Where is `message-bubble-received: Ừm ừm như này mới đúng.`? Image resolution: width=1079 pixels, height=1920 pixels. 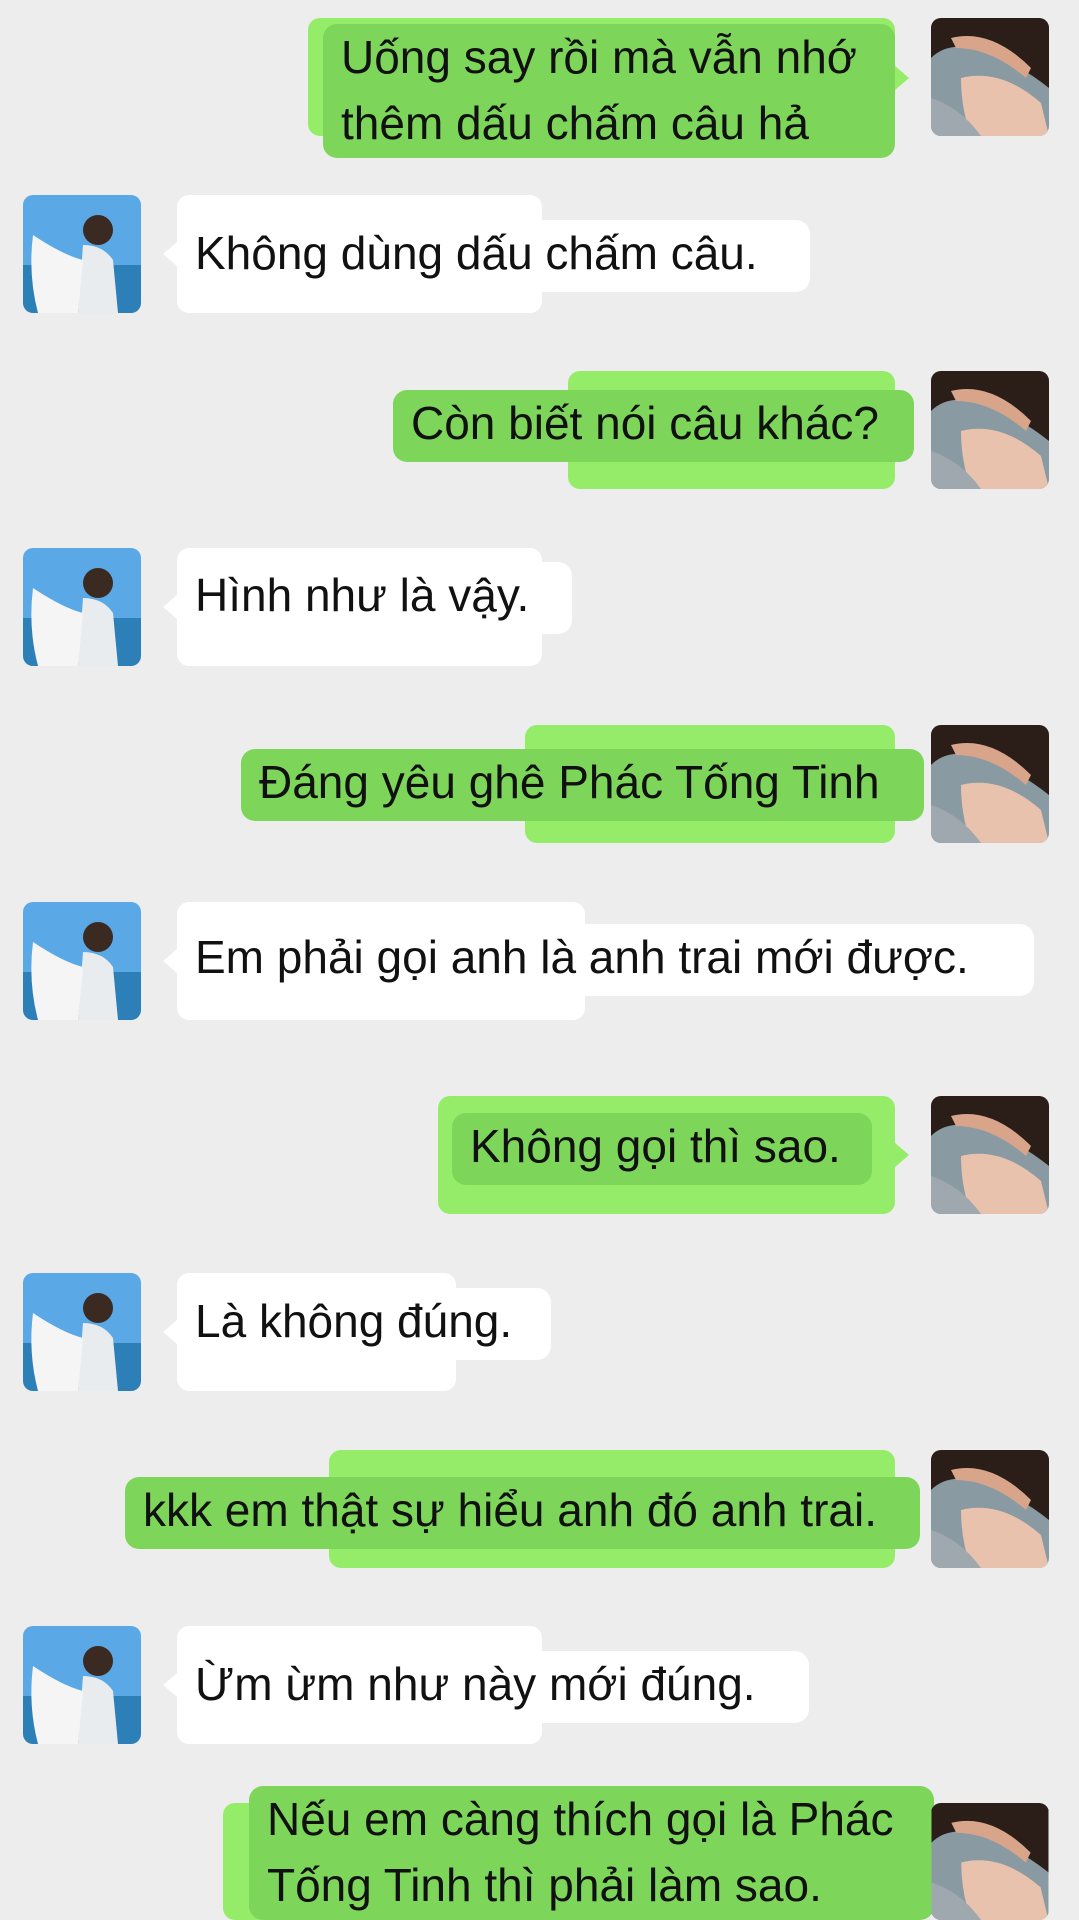 message-bubble-received: Ừm ừm như này mới đúng. is located at coordinates (493, 1687).